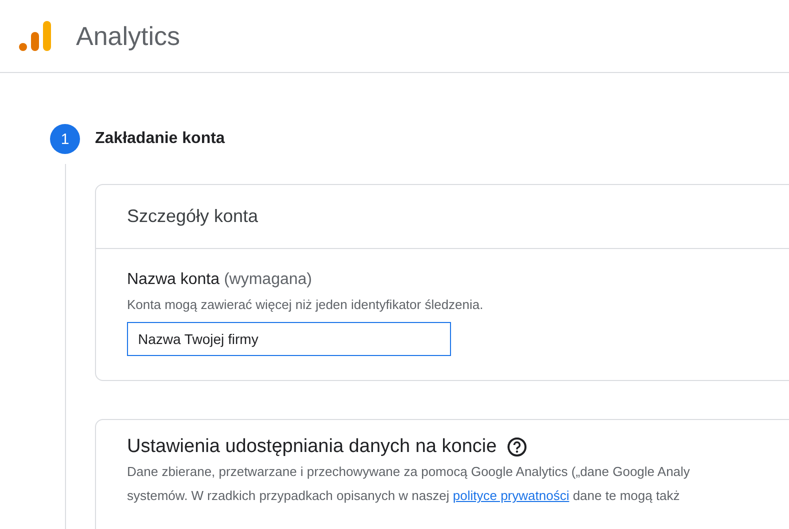 Image resolution: width=789 pixels, height=529 pixels. I want to click on section-title: Ustawienia udostępniania danych na koncie, so click(312, 447).